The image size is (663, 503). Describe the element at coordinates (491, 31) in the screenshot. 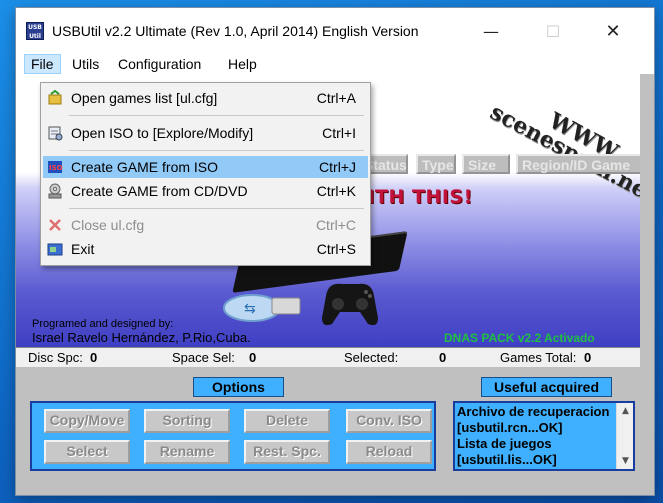

I see `minimize-button: —` at that location.